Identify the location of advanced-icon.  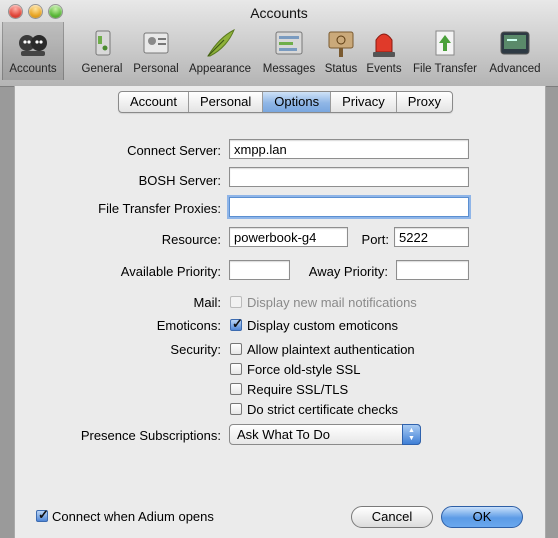
(515, 43).